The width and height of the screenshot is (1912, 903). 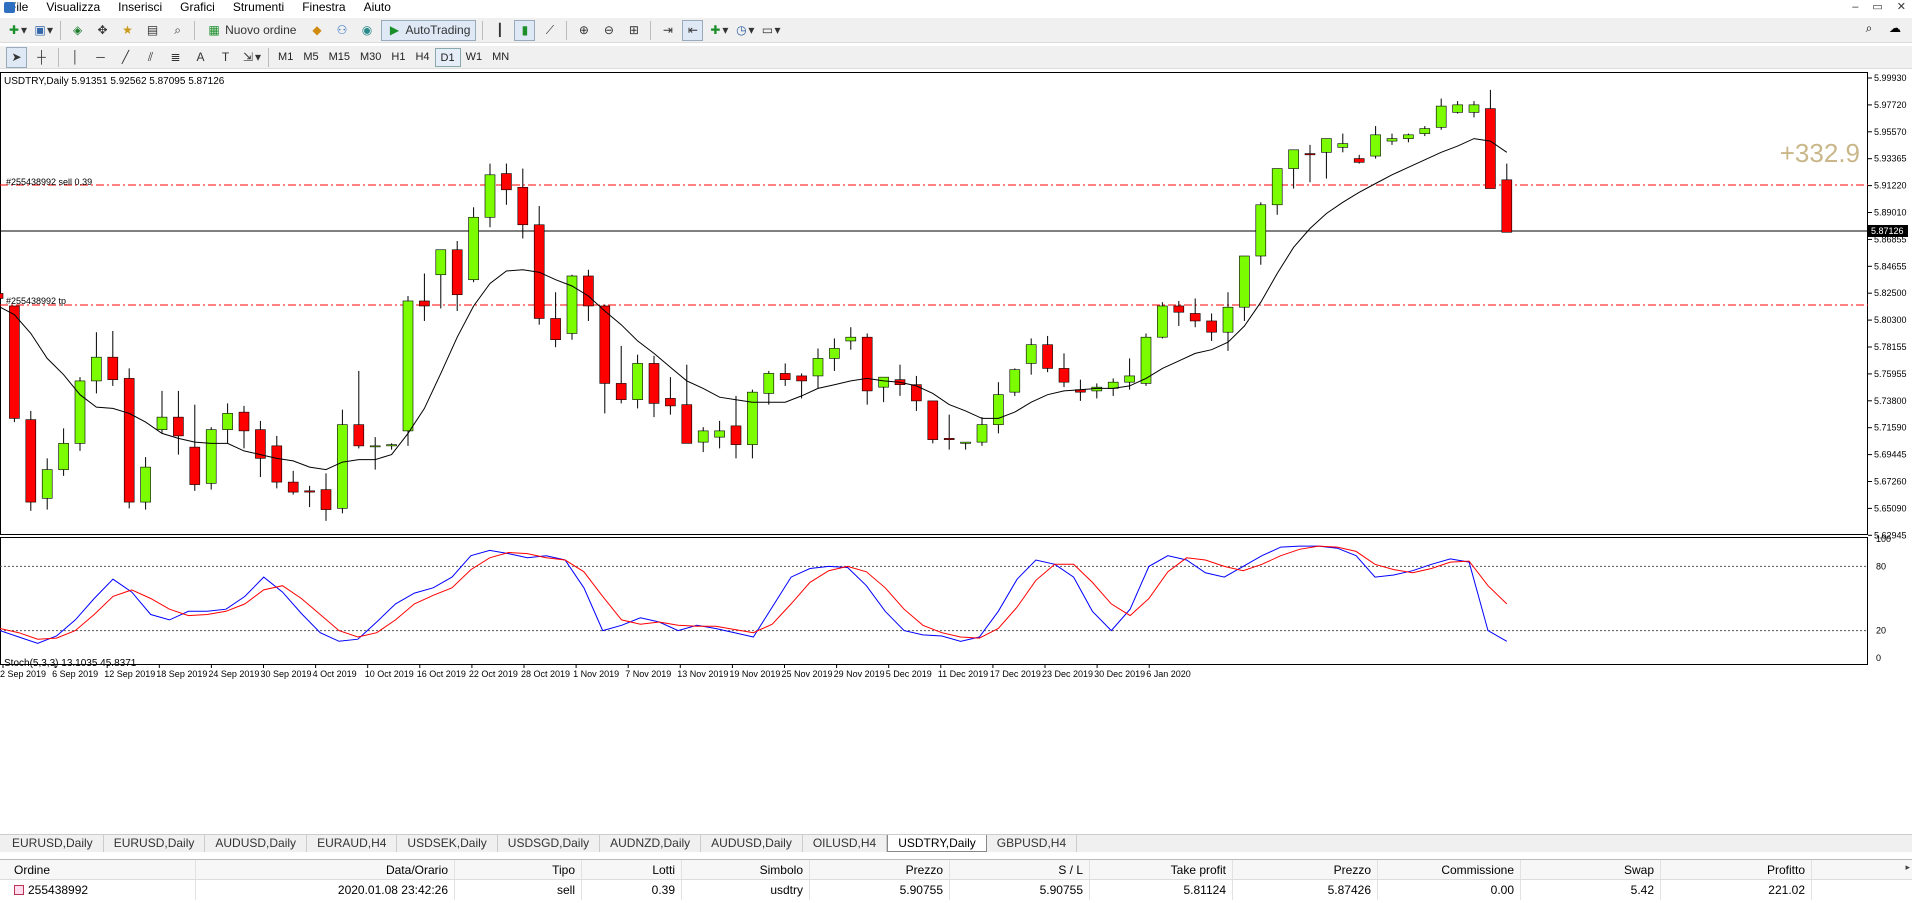 I want to click on x-tick-label: 29 Nov 2019, so click(x=859, y=674).